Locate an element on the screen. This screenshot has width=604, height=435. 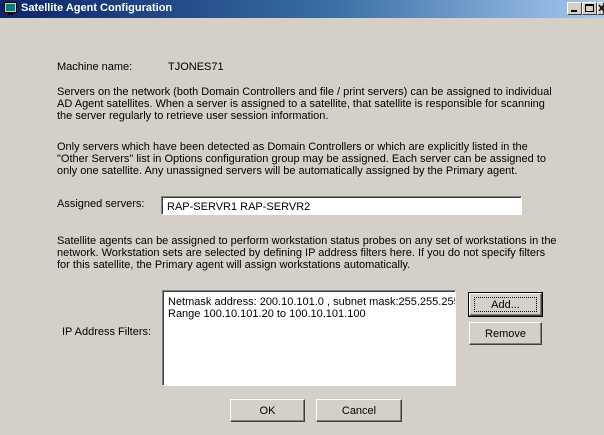
cancel-button: Cancel is located at coordinates (359, 410).